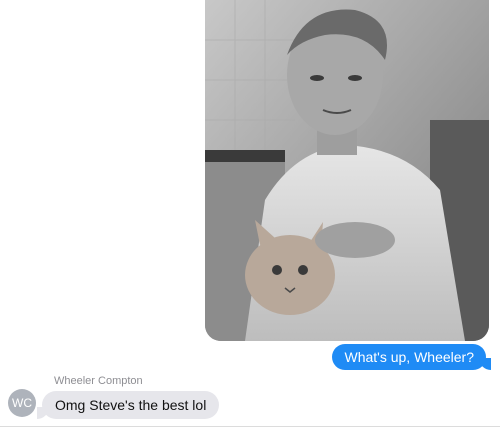 The height and width of the screenshot is (427, 500). Describe the element at coordinates (128, 405) in the screenshot. I see `incoming-message-bubble: Omg Steve's the best lol` at that location.